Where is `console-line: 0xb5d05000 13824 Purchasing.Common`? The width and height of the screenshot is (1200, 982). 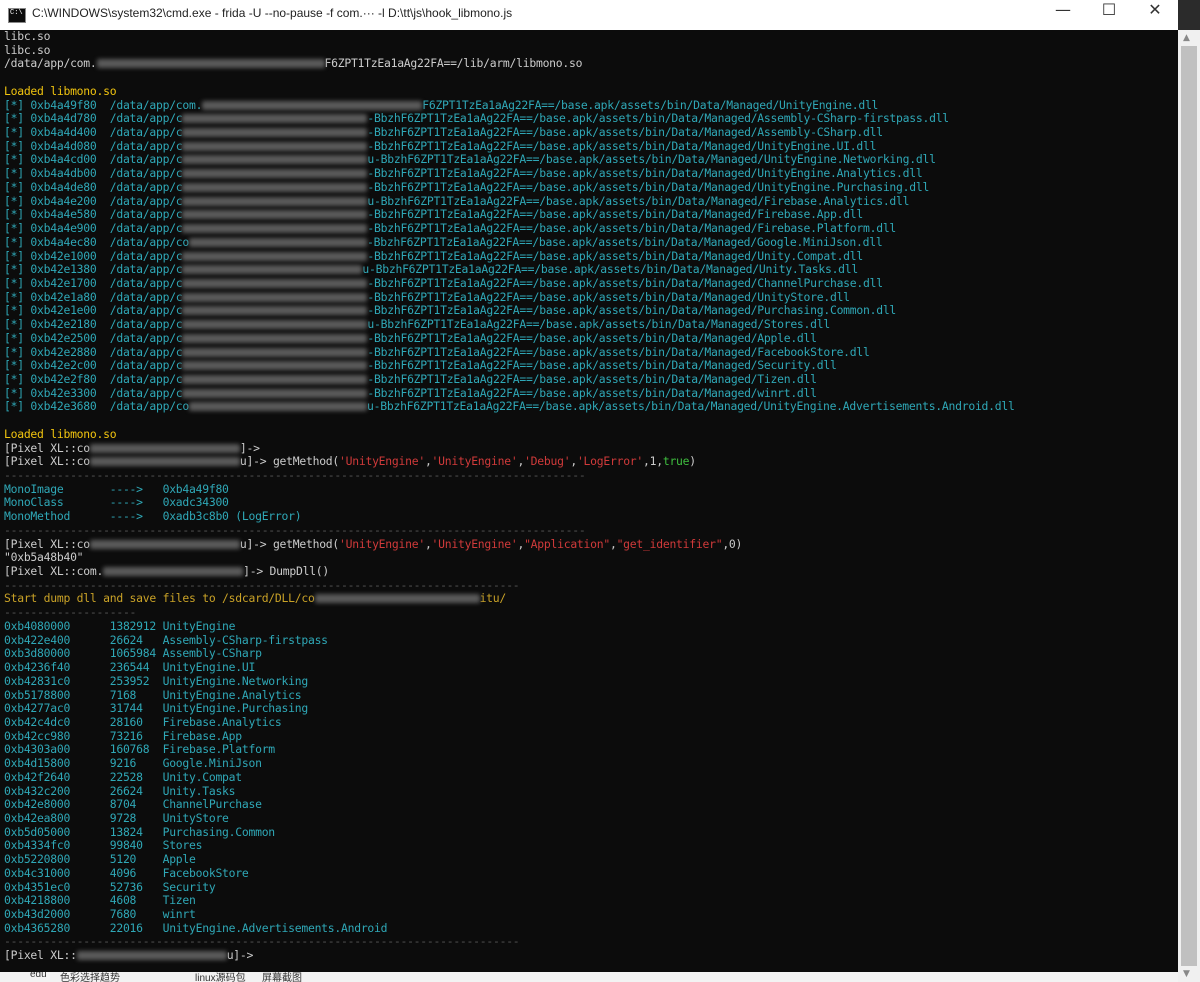
console-line: 0xb5d05000 13824 Purchasing.Common is located at coordinates (509, 832).